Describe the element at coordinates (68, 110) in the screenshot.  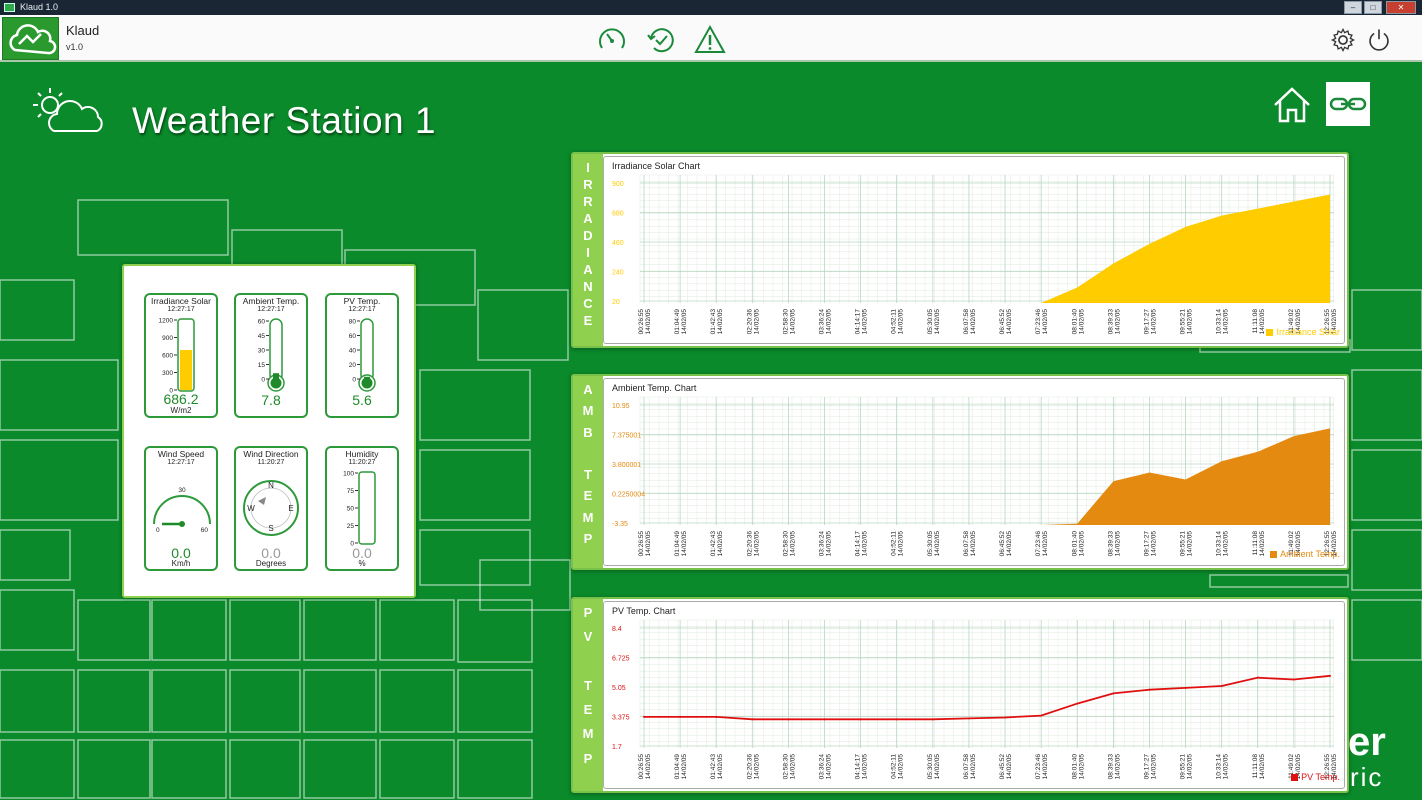
I see `partly-cloudy-icon` at that location.